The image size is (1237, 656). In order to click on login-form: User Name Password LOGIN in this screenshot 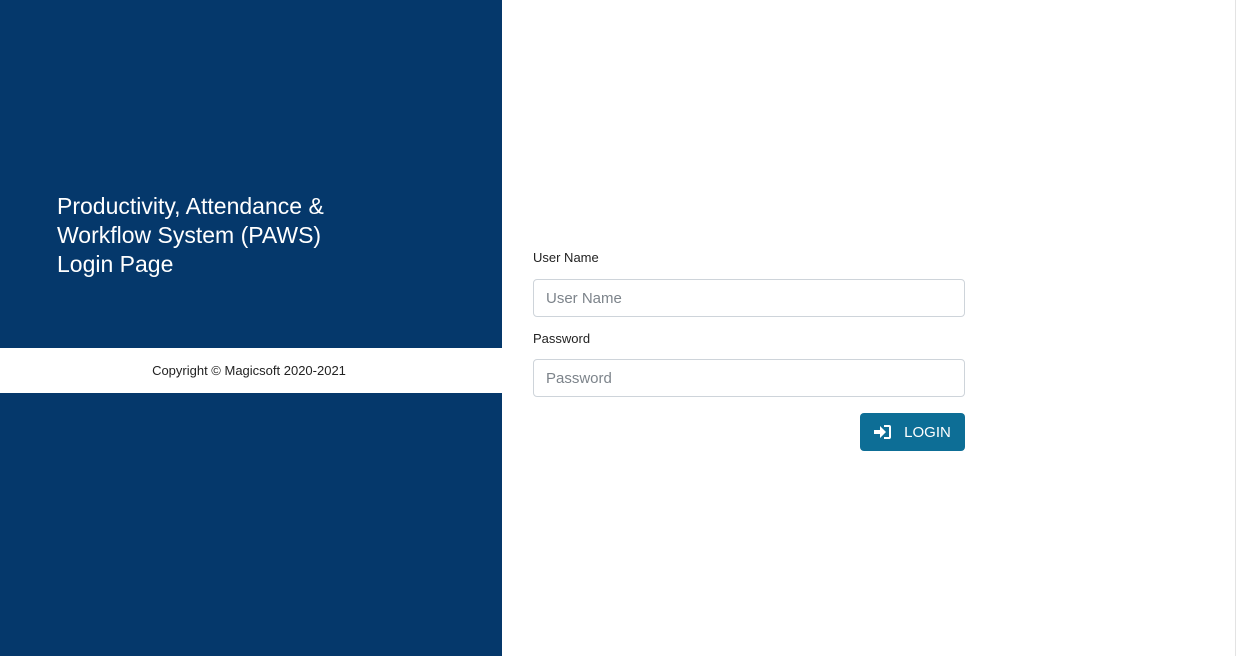, I will do `click(749, 350)`.